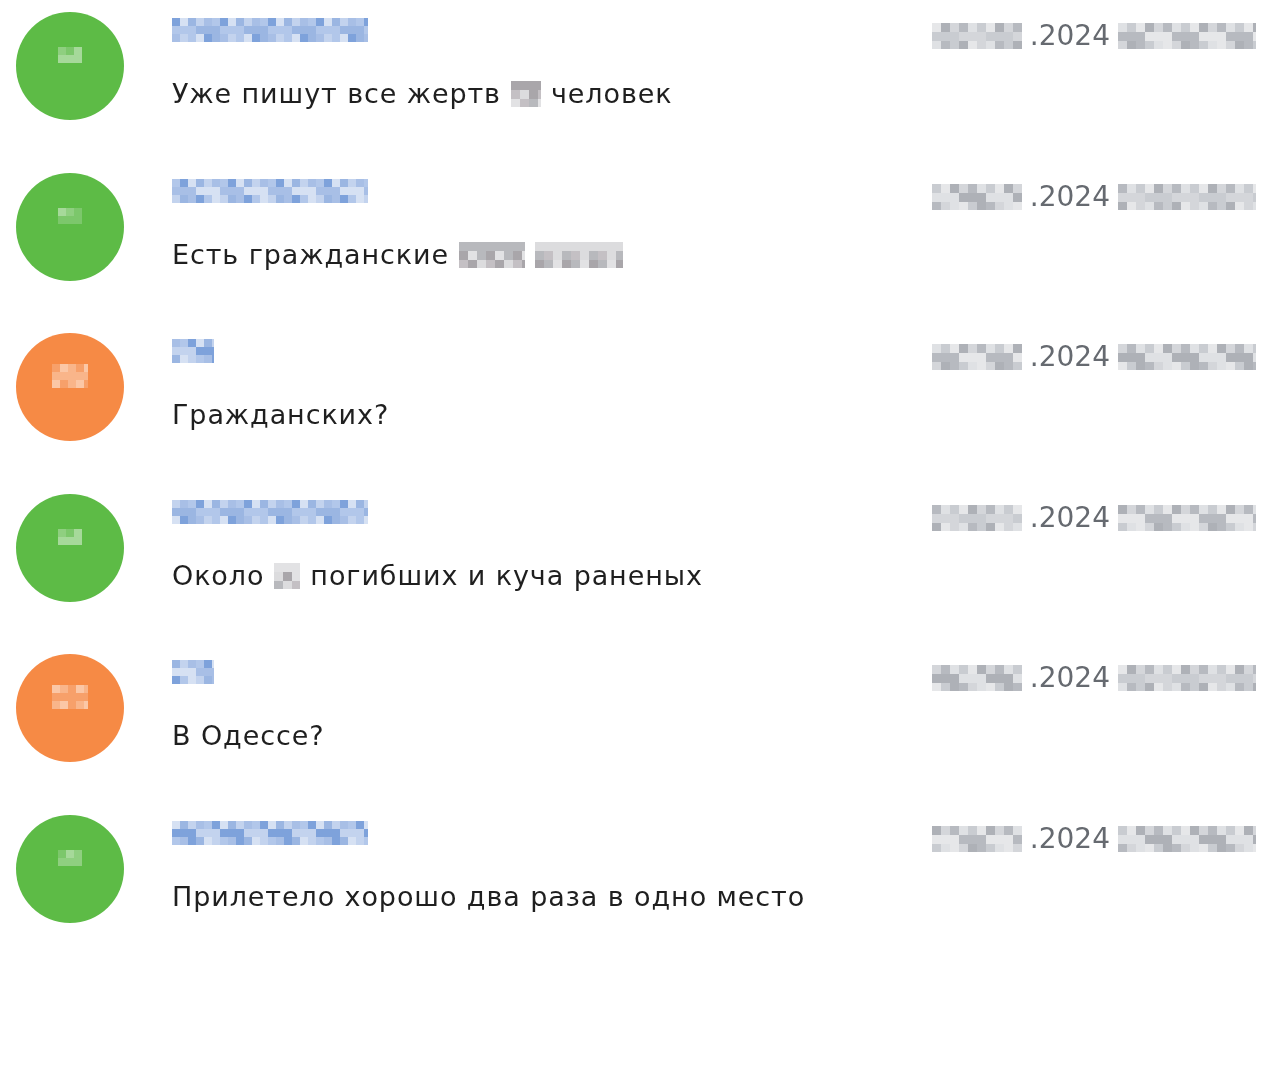 This screenshot has width=1280, height=1090. I want to click on message-text: погибших и куча раненых, so click(506, 575).